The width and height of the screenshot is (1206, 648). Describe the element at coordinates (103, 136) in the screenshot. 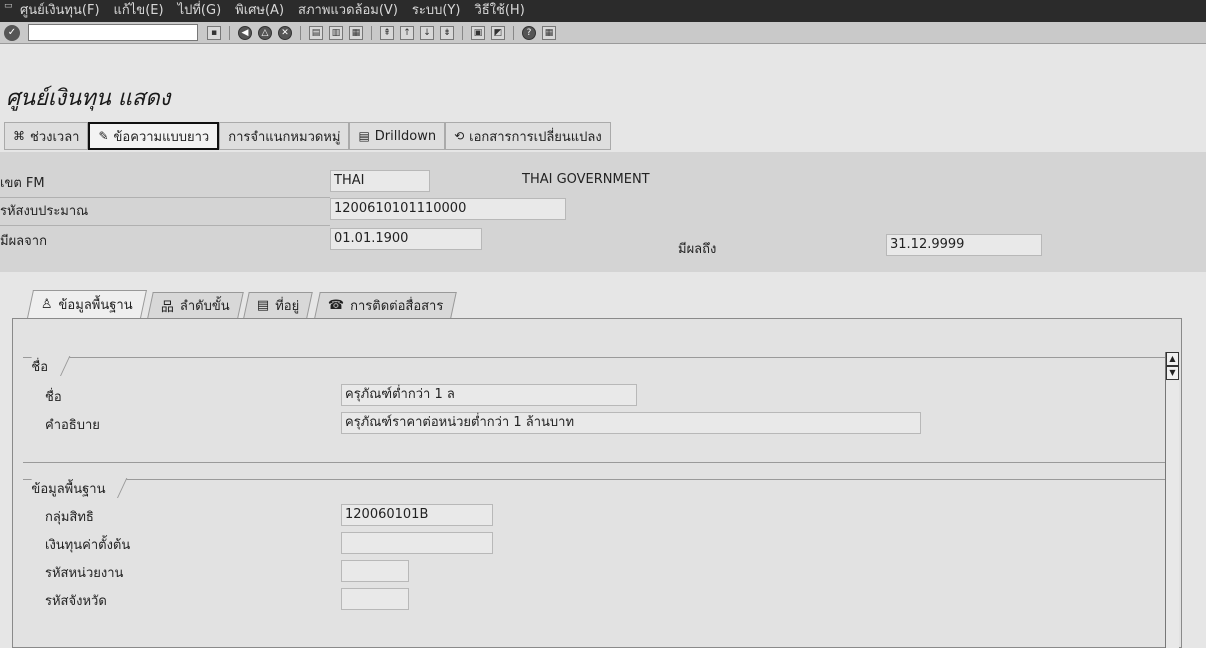

I see `edit-text-icon: ✎` at that location.